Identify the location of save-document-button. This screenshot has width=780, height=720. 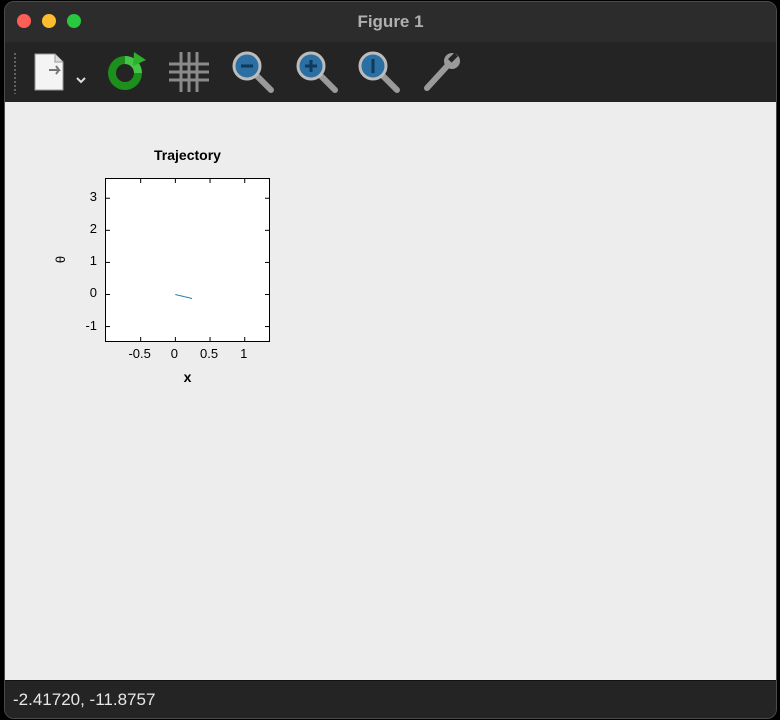
(60, 72).